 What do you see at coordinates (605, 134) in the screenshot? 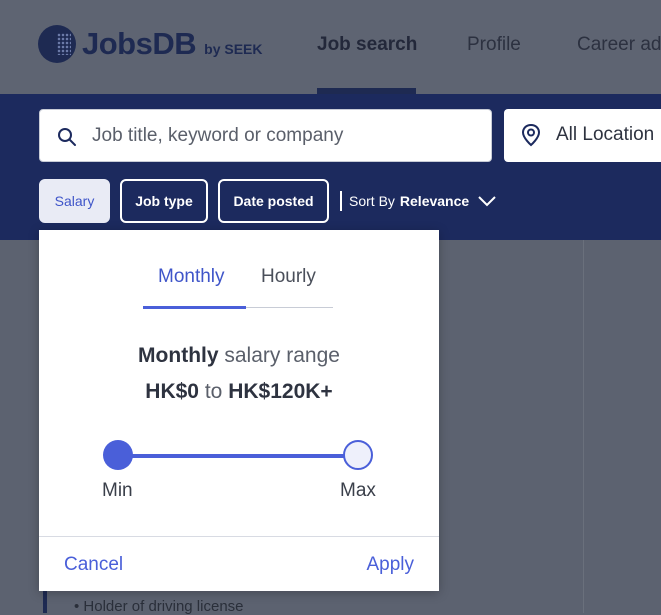
I see `location-value: All Location` at bounding box center [605, 134].